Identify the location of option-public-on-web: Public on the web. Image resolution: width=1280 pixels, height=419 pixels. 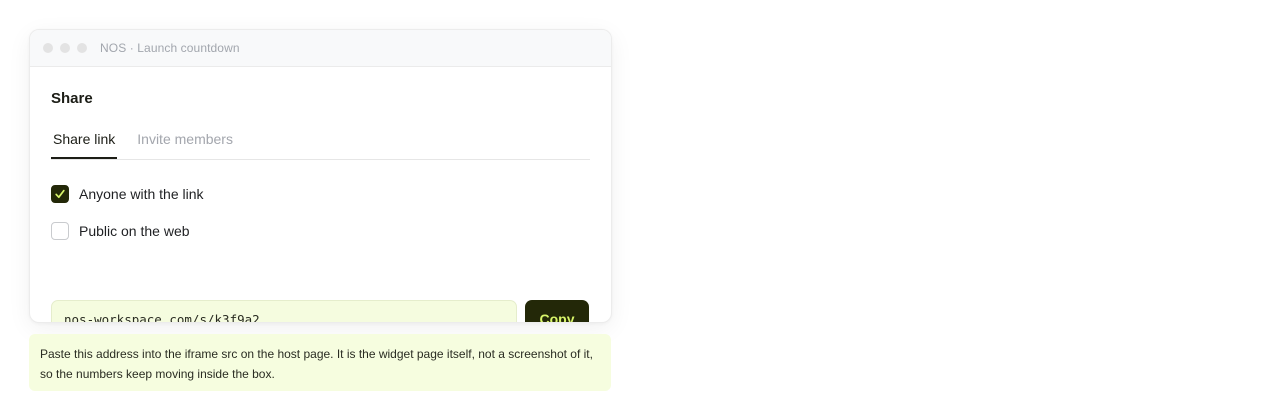
(120, 231).